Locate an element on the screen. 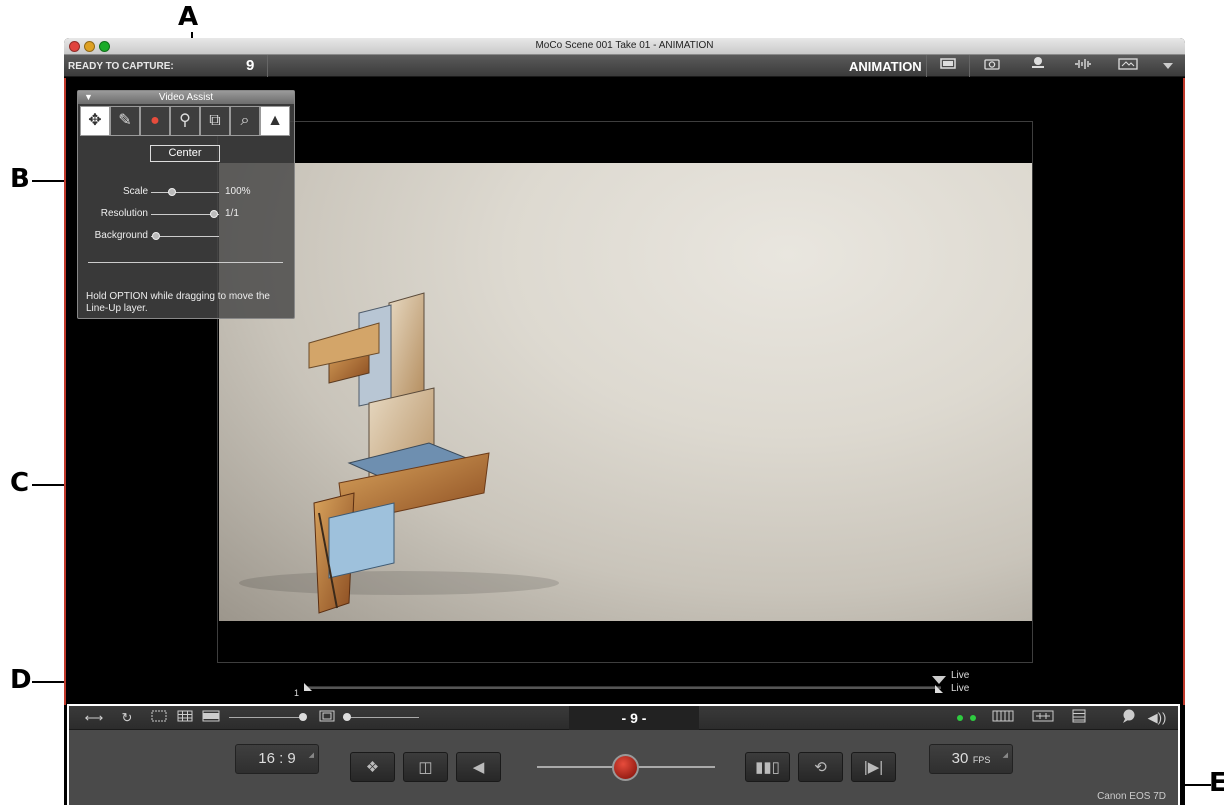  video-assist-title: ▼ Video Assist is located at coordinates (186, 97).